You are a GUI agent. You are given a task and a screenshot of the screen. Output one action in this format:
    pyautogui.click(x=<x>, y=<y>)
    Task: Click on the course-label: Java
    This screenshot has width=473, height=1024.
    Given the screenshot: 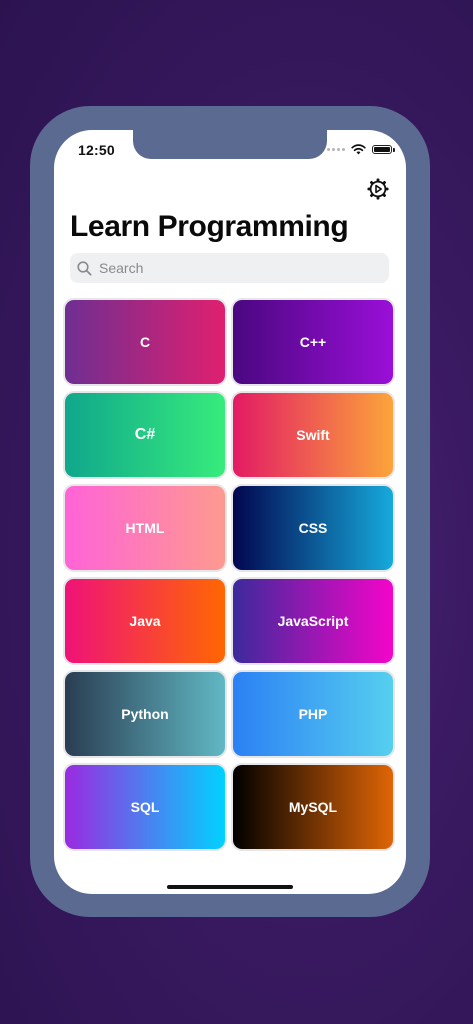 What is the action you would take?
    pyautogui.click(x=145, y=621)
    